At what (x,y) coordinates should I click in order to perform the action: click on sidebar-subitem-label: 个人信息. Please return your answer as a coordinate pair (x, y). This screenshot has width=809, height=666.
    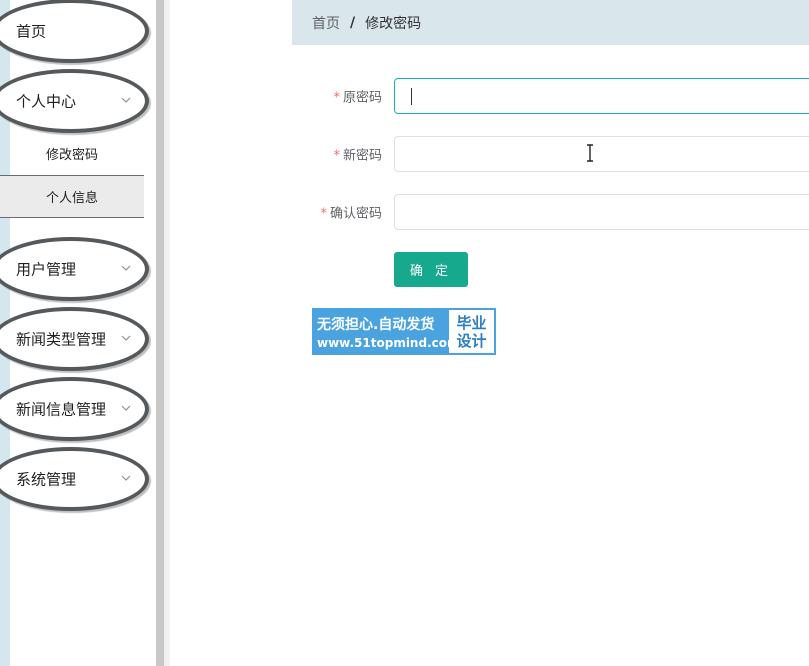
    Looking at the image, I should click on (71, 198).